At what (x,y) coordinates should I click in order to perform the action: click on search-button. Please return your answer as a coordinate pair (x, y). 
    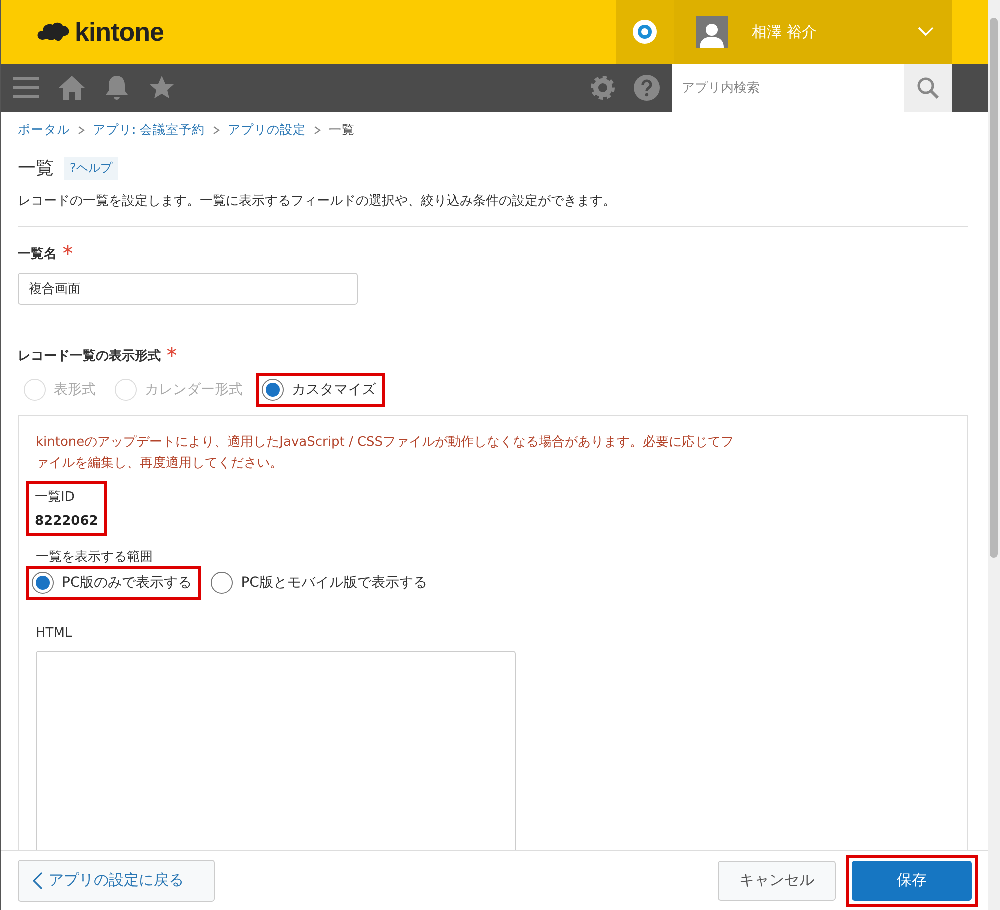
    Looking at the image, I should click on (928, 88).